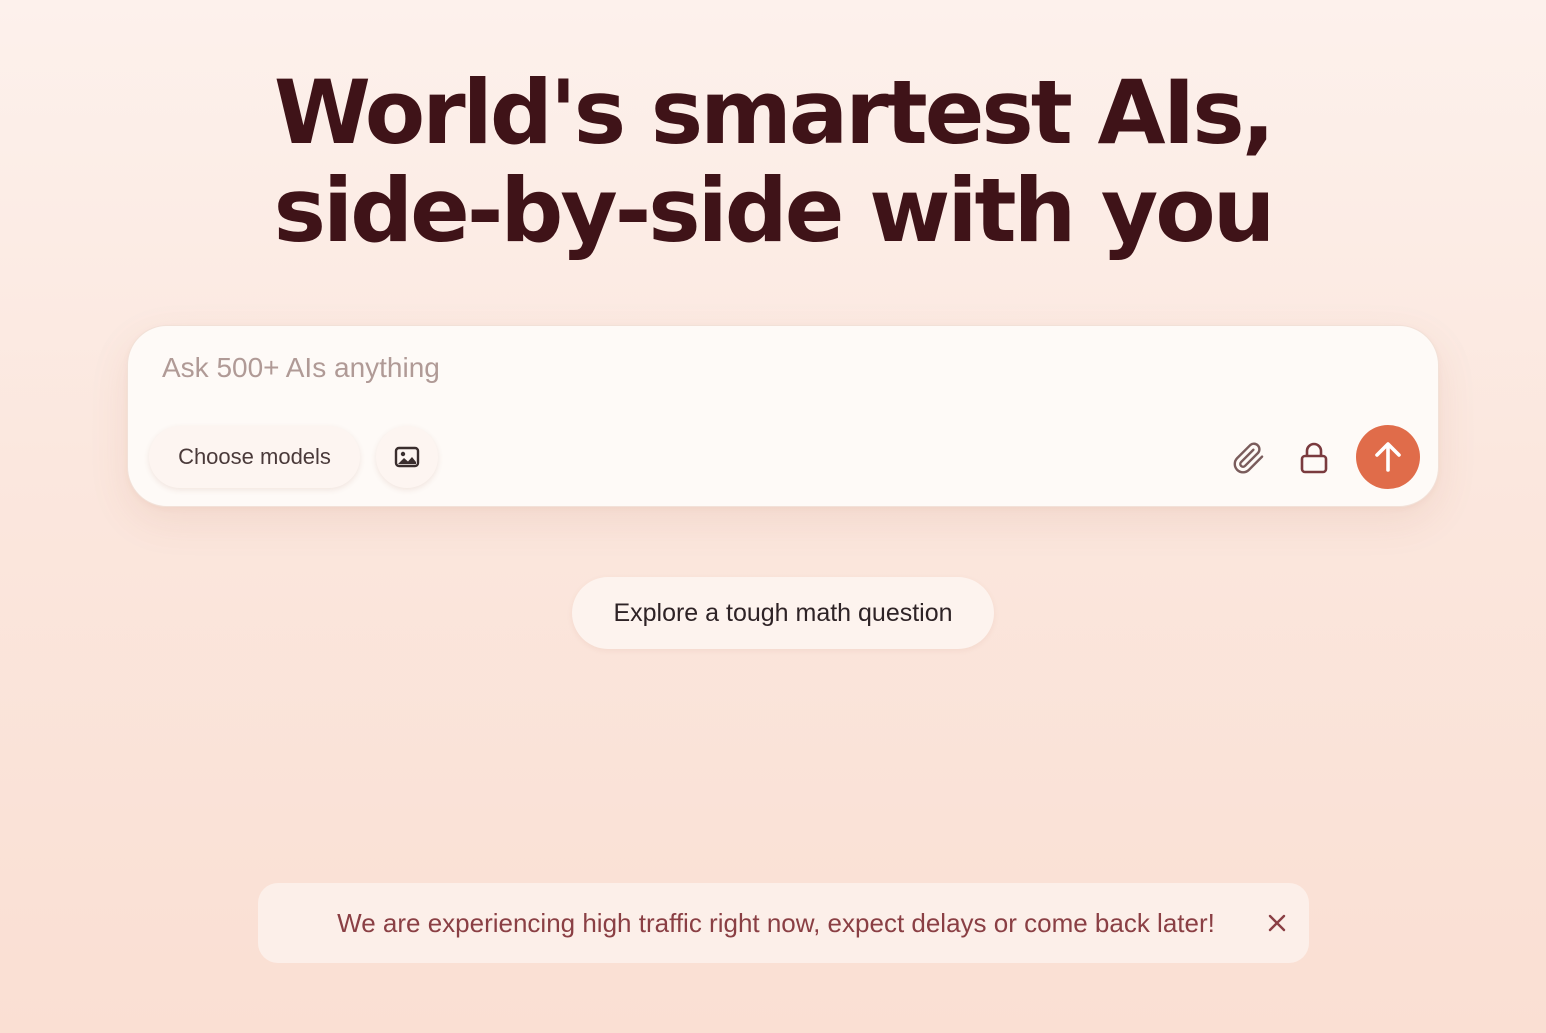 This screenshot has width=1546, height=1033. I want to click on private-mode-button, so click(1314, 458).